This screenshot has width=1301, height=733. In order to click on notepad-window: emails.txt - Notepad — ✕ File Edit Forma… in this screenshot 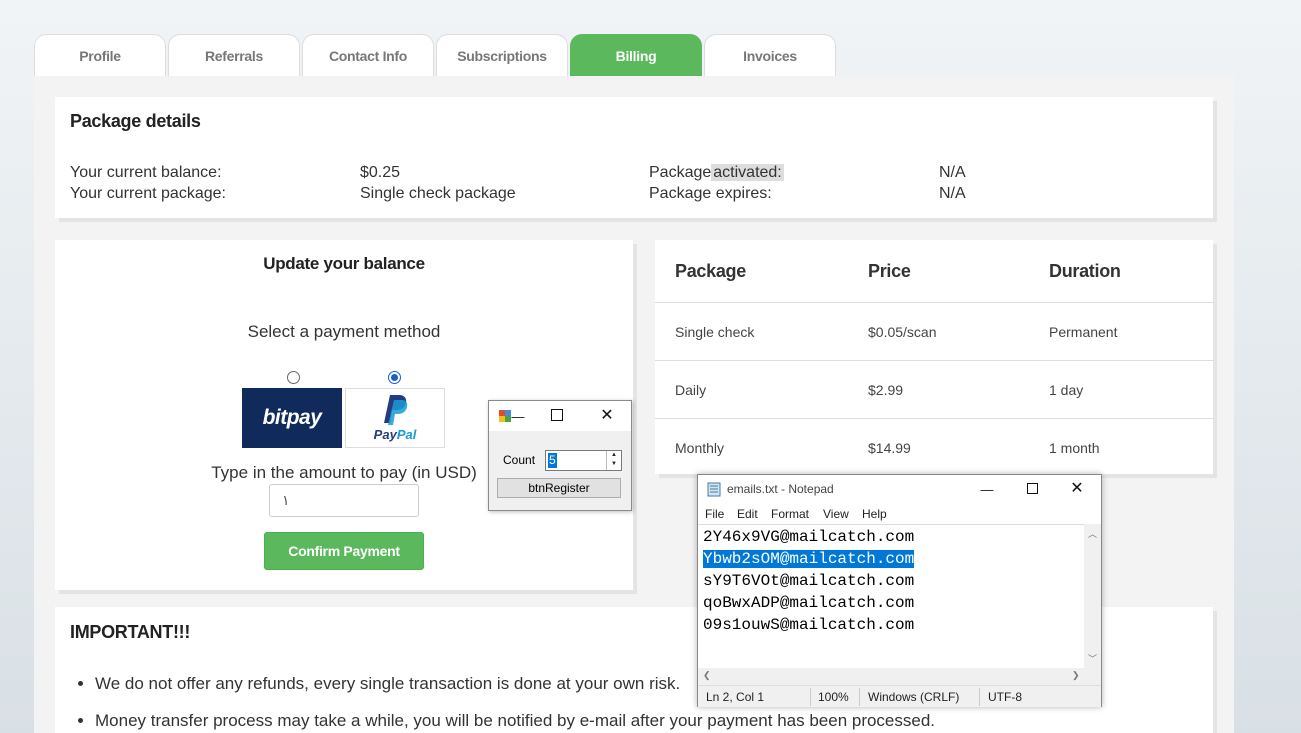, I will do `click(899, 590)`.